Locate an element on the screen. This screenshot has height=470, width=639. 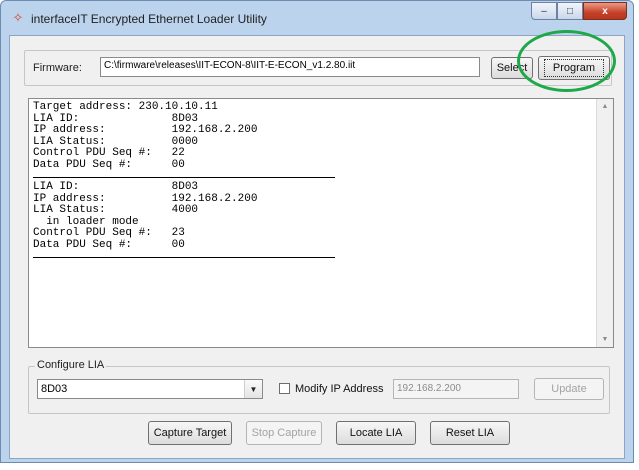
maximize-button: □ is located at coordinates (570, 11).